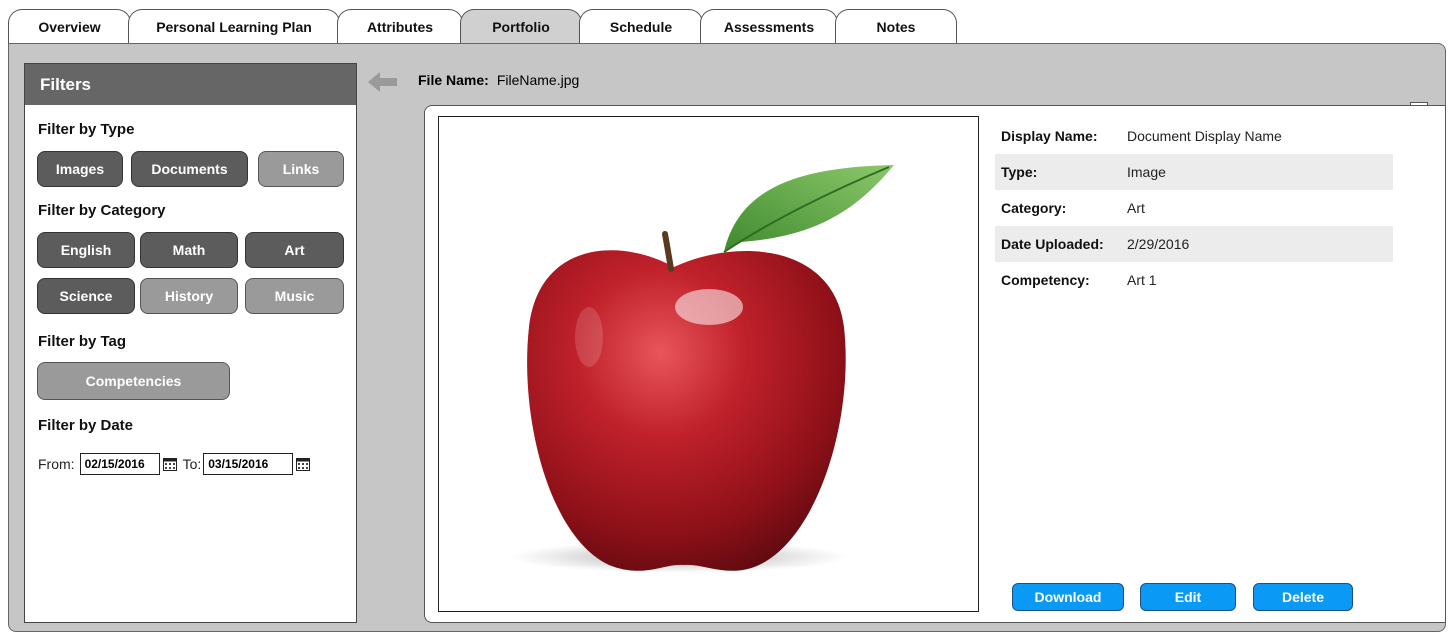 The image size is (1450, 637). What do you see at coordinates (86, 296) in the screenshot?
I see `filter-science-button: Science` at bounding box center [86, 296].